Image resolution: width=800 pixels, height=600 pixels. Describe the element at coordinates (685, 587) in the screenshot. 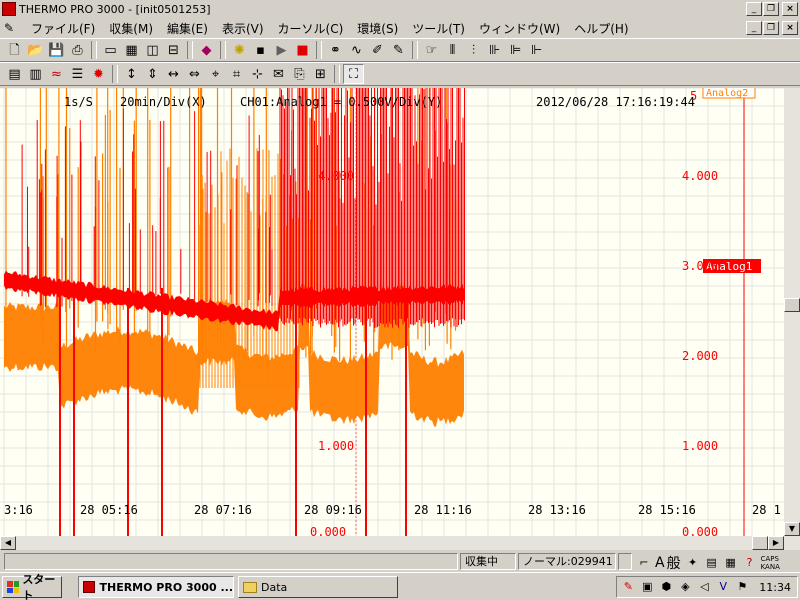

I see `device-tray-icon: ◈` at that location.